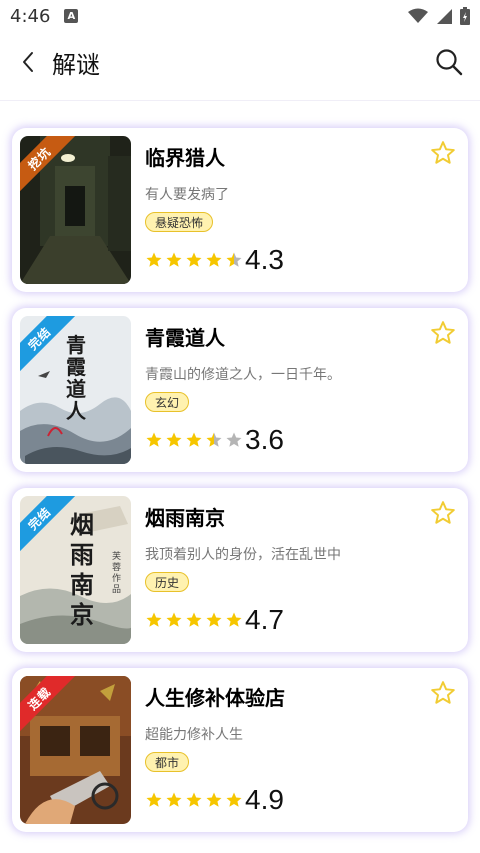 The image size is (480, 853). What do you see at coordinates (30, 16) in the screenshot?
I see `status-time: 4:46` at bounding box center [30, 16].